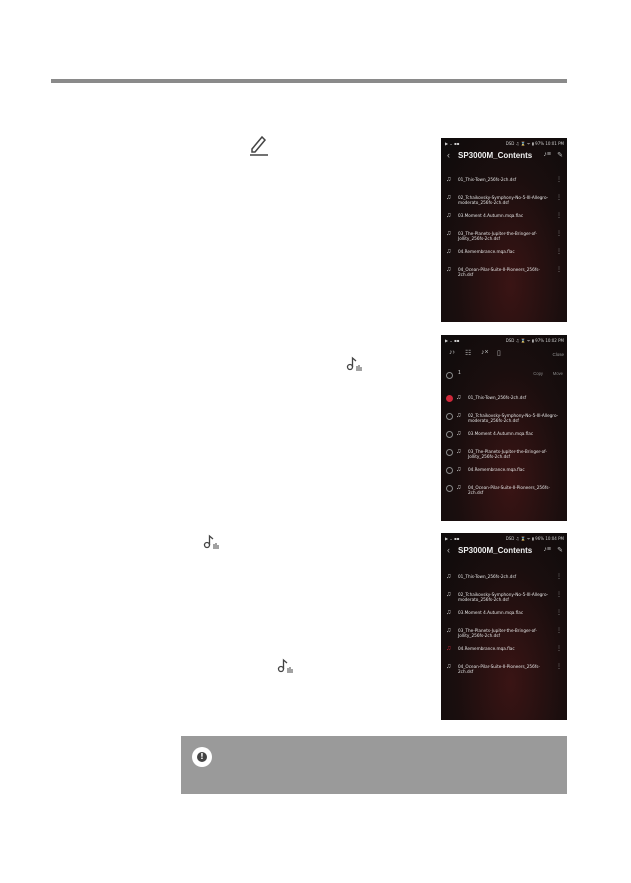 The width and height of the screenshot is (631, 883). What do you see at coordinates (534, 143) in the screenshot?
I see `status-right: DSD ♫ ⌛ ᯤ ▮ 97% 10:01 PM` at bounding box center [534, 143].